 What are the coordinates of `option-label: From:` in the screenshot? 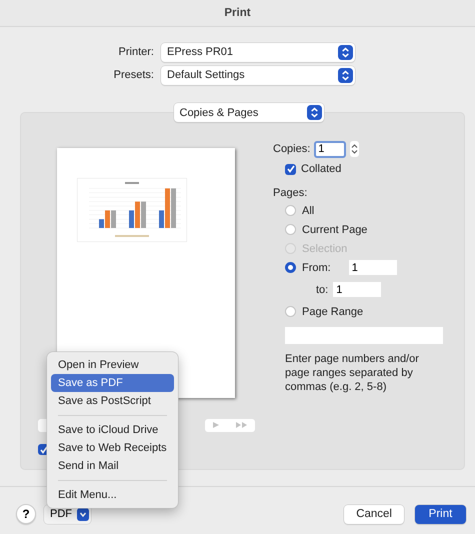 It's located at (316, 268).